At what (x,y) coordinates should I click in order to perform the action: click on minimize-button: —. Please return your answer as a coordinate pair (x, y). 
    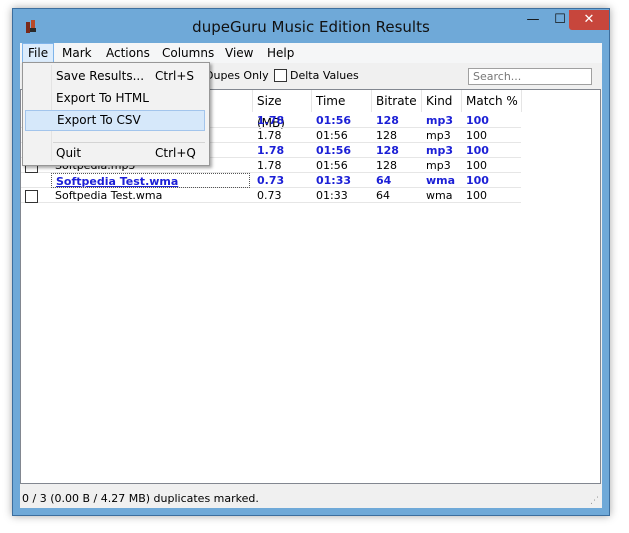
    Looking at the image, I should click on (533, 20).